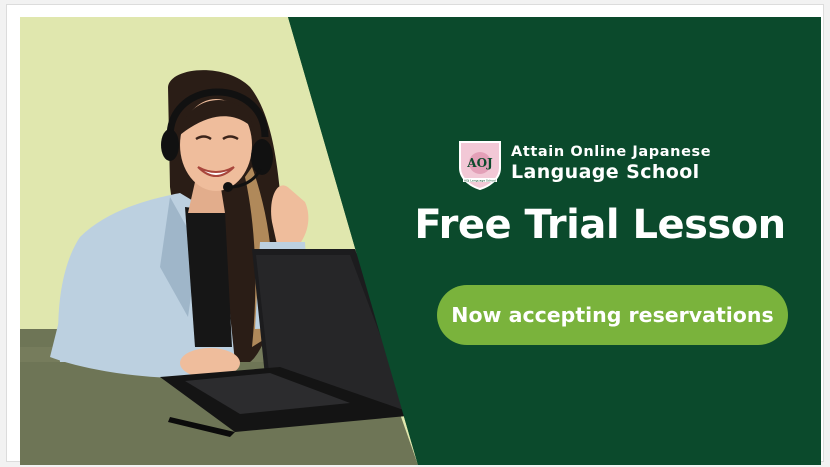 Image resolution: width=830 pixels, height=467 pixels. Describe the element at coordinates (605, 171) in the screenshot. I see `school-name-line2: Language School` at that location.